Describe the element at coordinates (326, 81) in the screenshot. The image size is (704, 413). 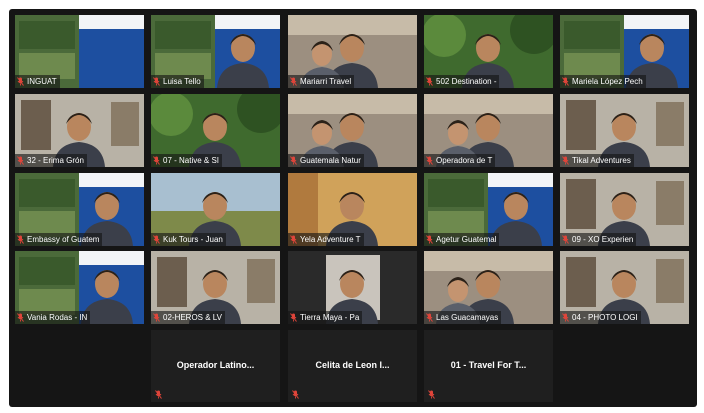
I see `participant-name: Mariarri Travel` at that location.